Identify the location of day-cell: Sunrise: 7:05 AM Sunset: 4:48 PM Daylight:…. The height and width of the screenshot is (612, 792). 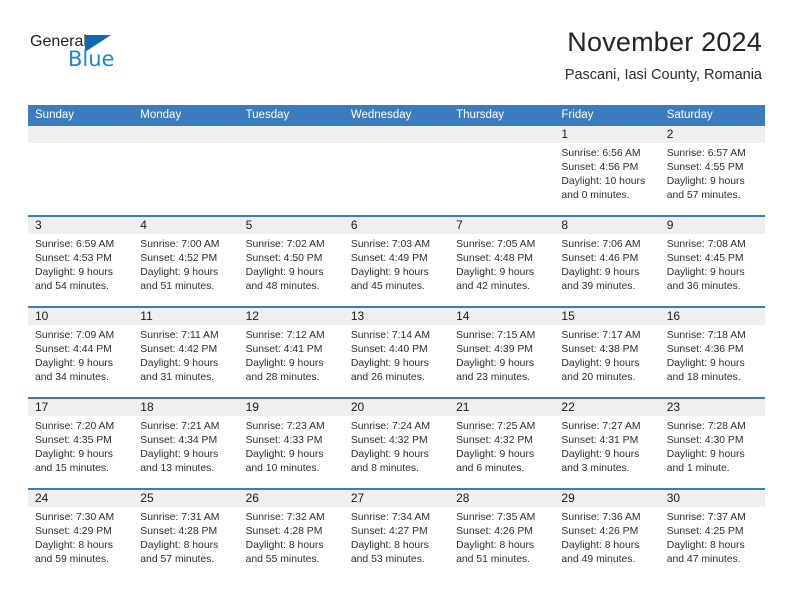
(501, 270).